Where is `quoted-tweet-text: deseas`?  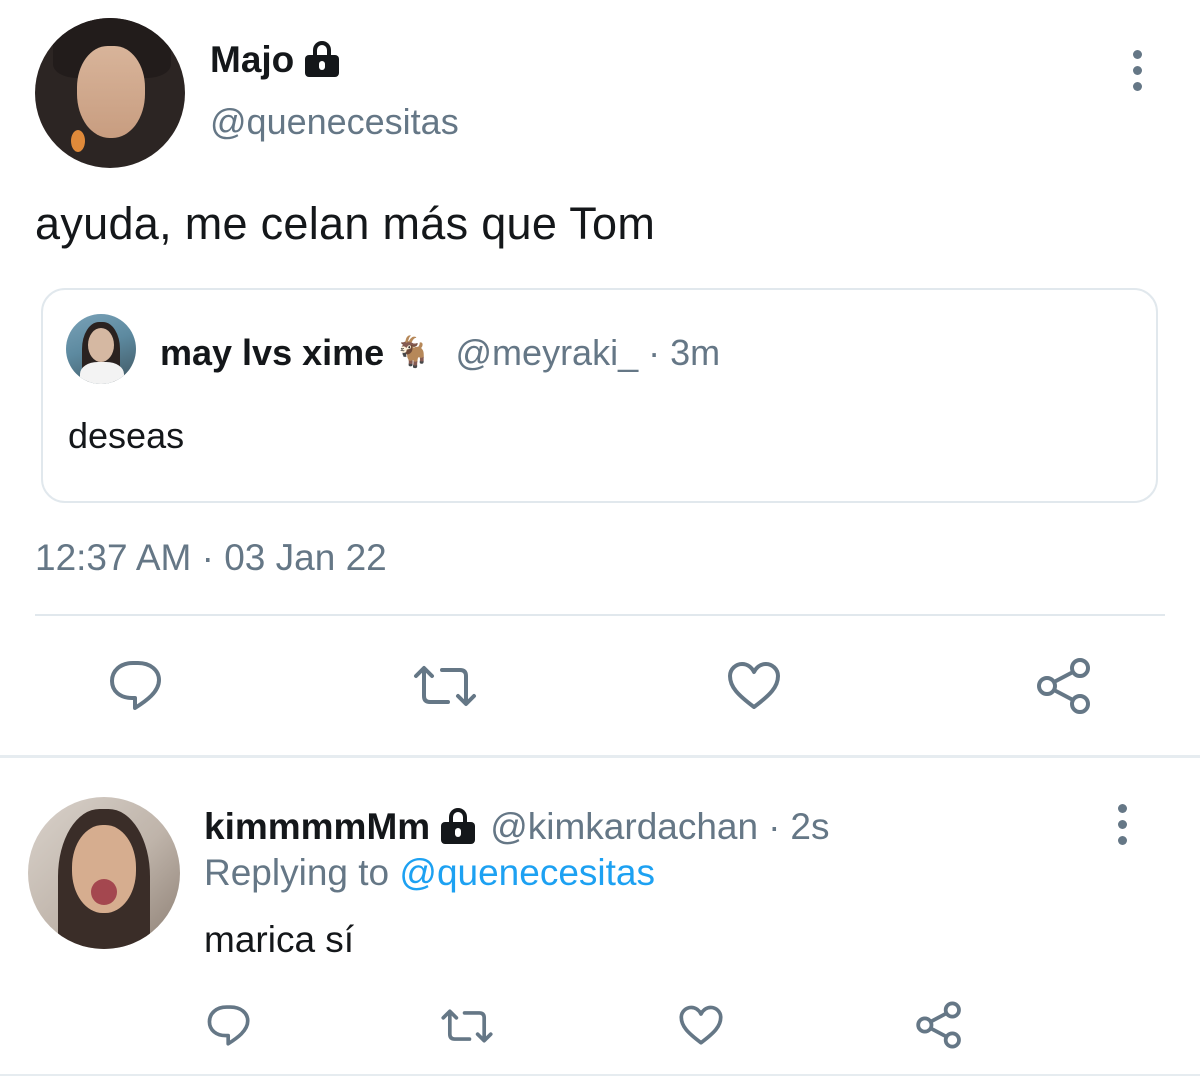 quoted-tweet-text: deseas is located at coordinates (126, 435).